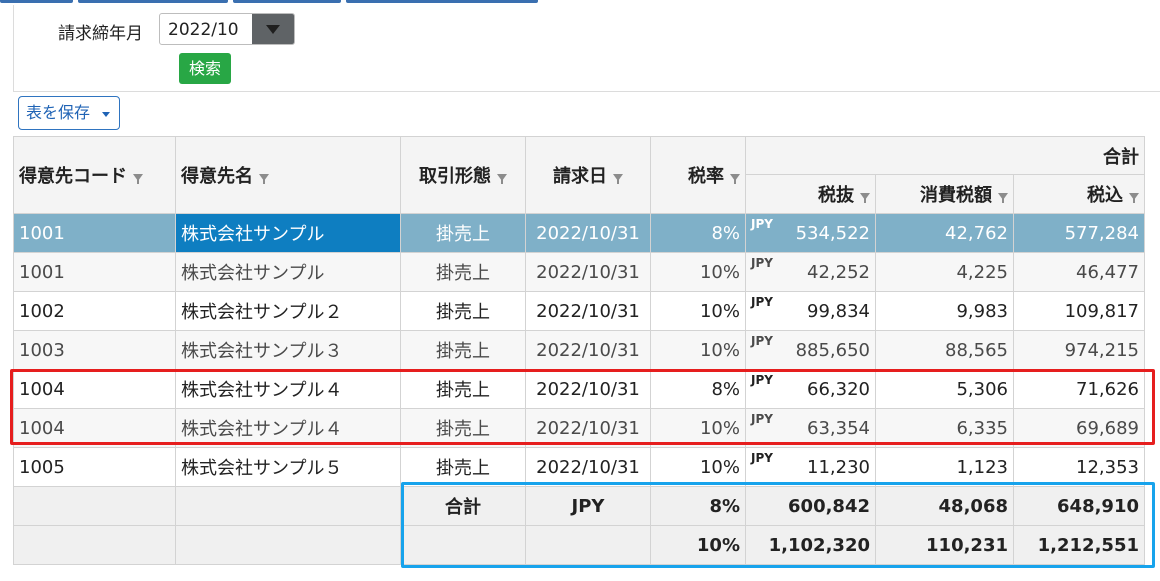  What do you see at coordinates (94, 311) in the screenshot?
I see `cell-code: 1002` at bounding box center [94, 311].